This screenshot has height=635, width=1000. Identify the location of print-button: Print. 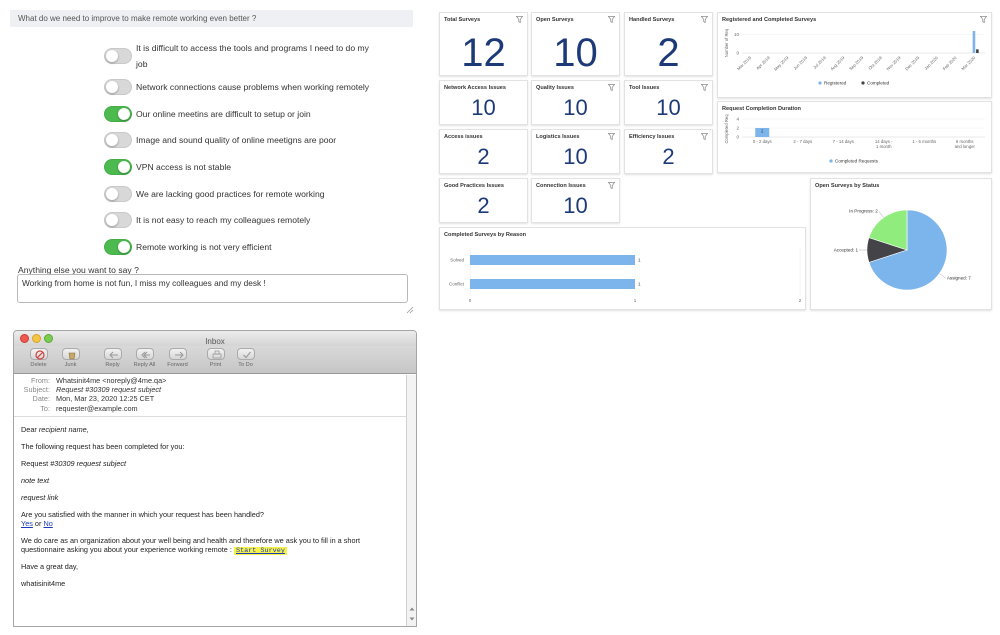
(215, 360).